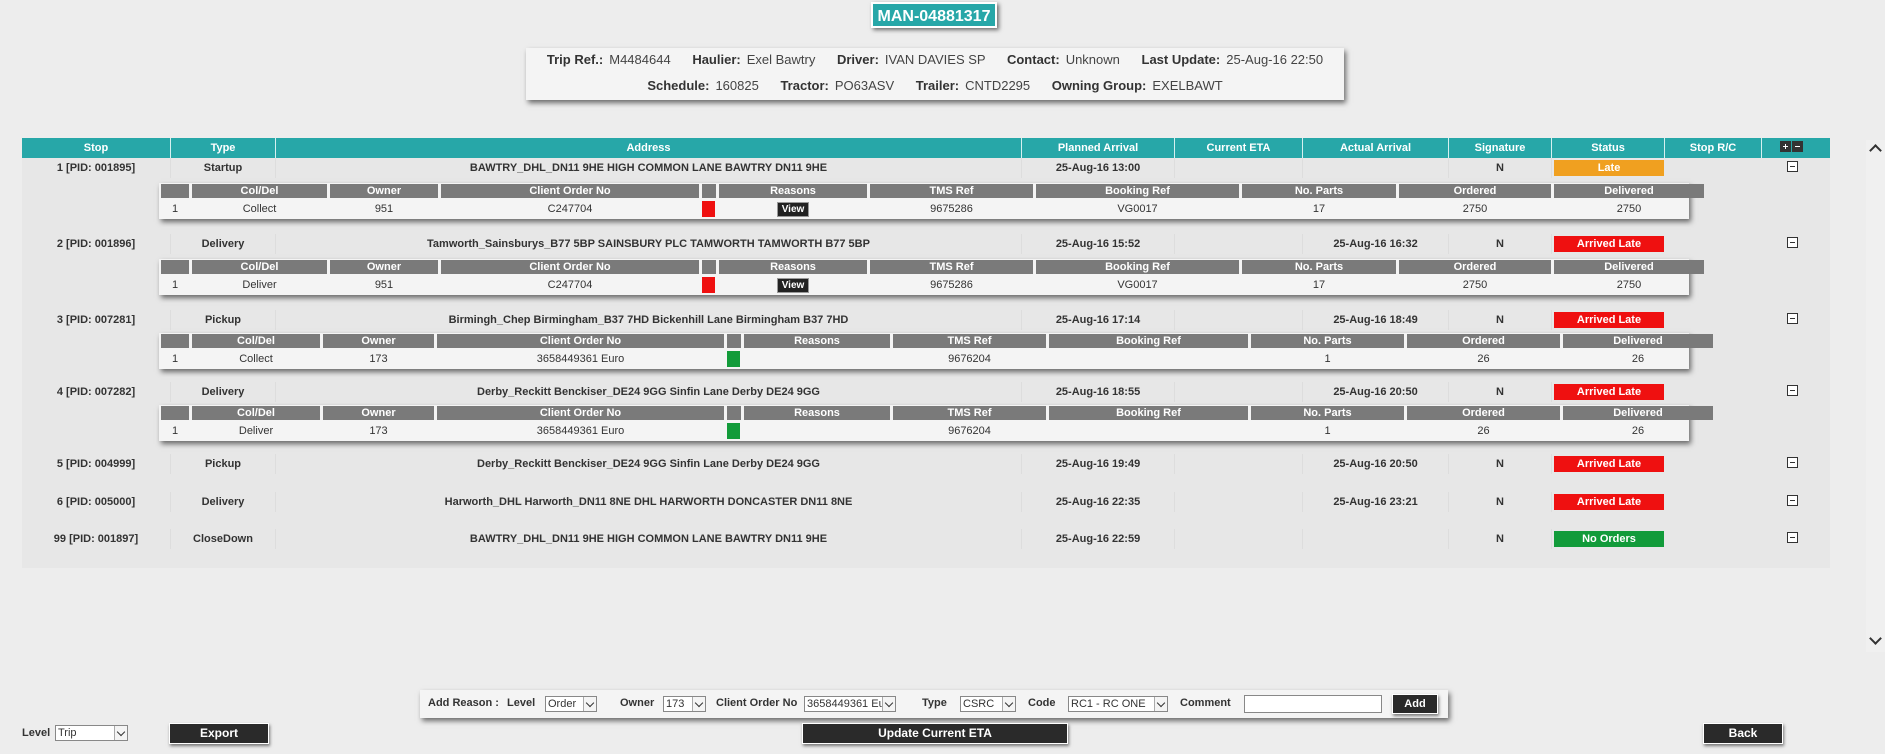  Describe the element at coordinates (935, 733) in the screenshot. I see `update-current-eta-button: Update Current ETA` at that location.